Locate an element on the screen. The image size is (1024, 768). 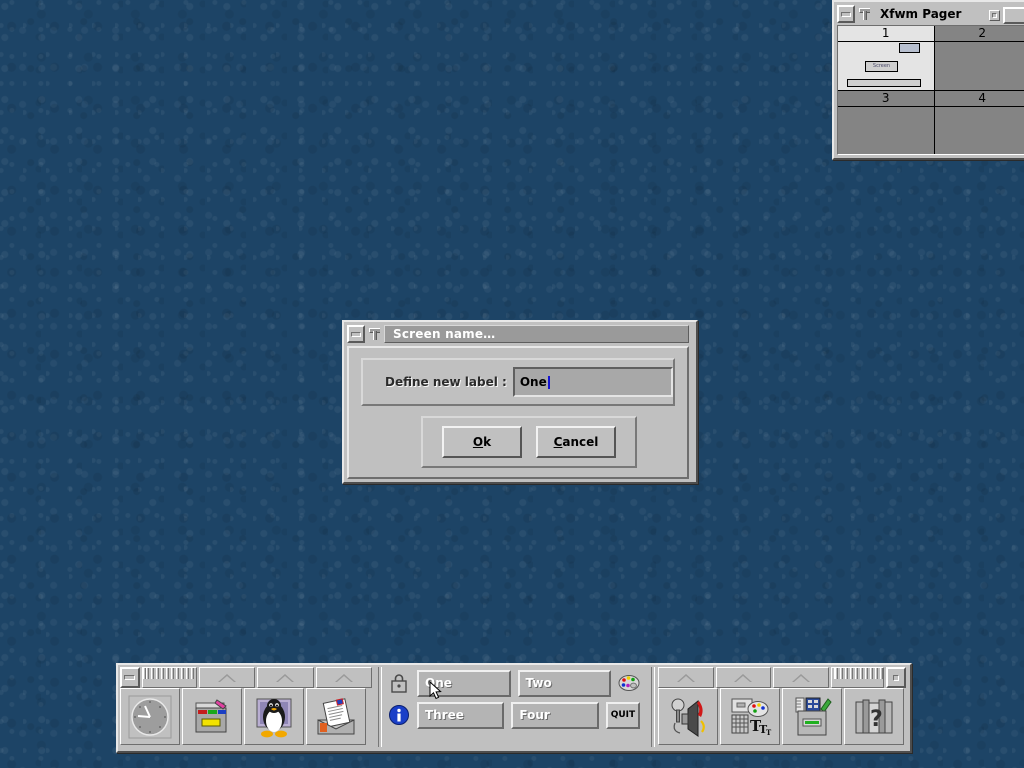
clock-icon is located at coordinates (150, 716).